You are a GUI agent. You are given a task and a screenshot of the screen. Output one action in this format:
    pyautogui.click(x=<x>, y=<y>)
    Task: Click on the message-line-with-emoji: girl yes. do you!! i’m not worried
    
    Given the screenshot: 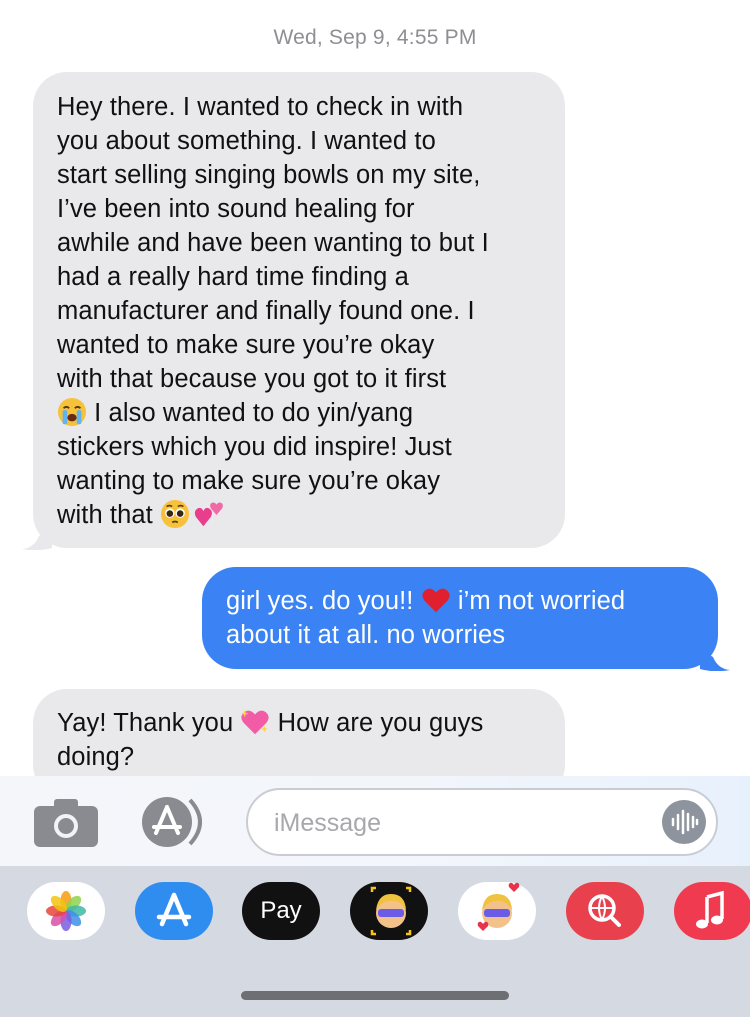 What is the action you would take?
    pyautogui.click(x=462, y=601)
    